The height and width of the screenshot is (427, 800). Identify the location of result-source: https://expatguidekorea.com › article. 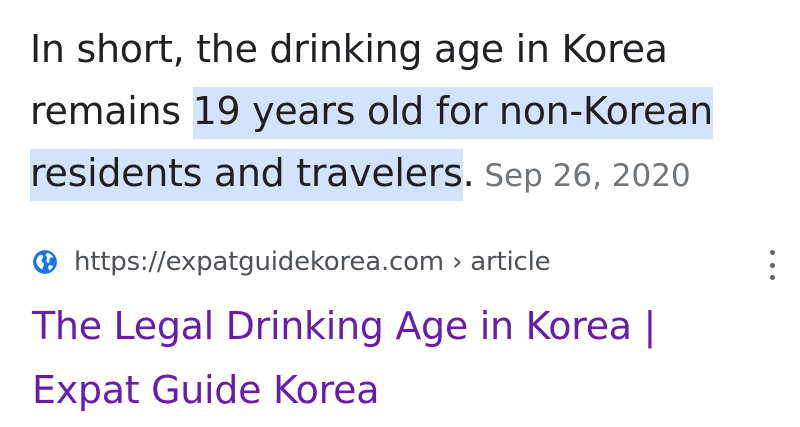
(402, 262).